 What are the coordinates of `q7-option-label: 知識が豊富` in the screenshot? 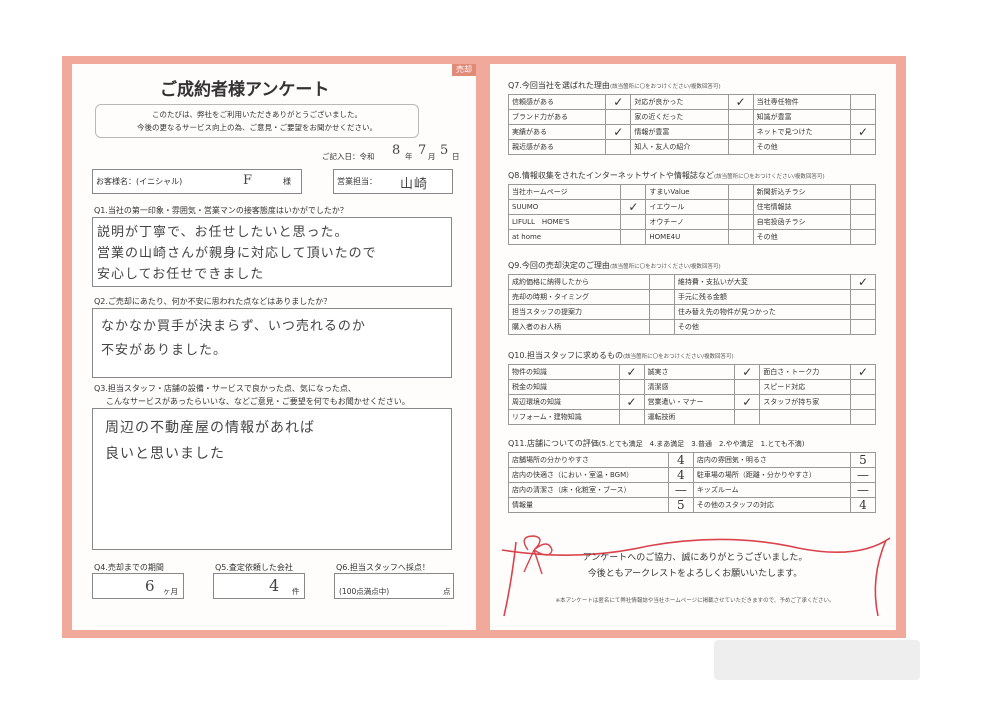 It's located at (802, 117).